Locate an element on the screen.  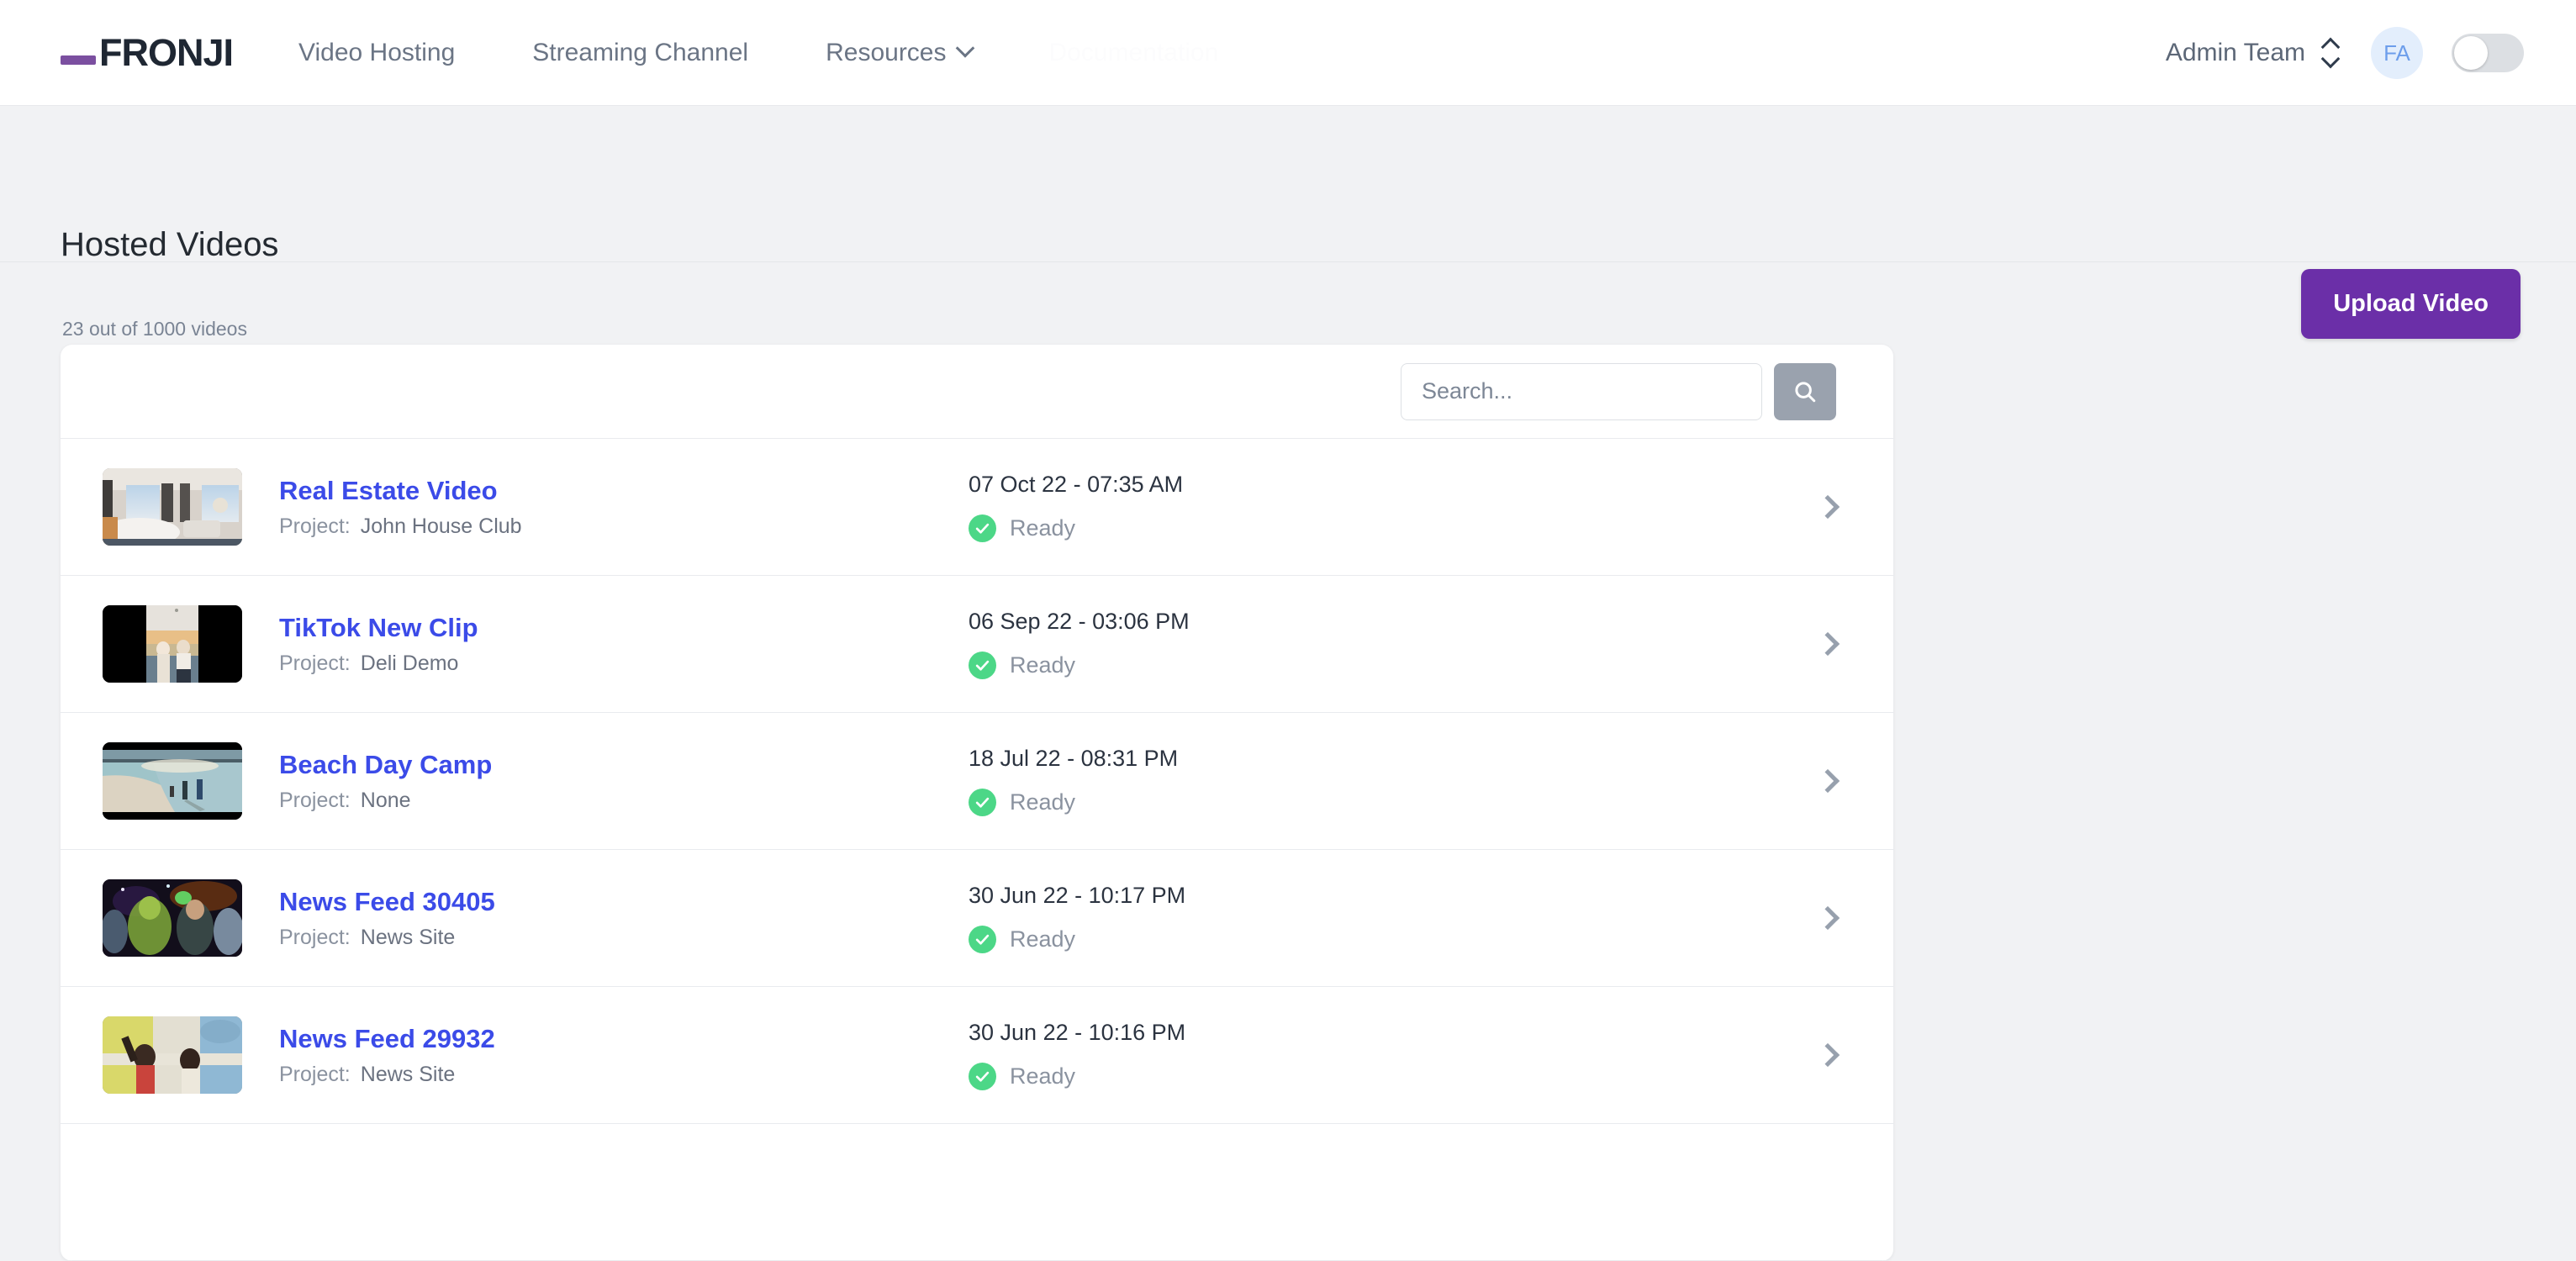
video-title-link: Beach Day Camp is located at coordinates (385, 765).